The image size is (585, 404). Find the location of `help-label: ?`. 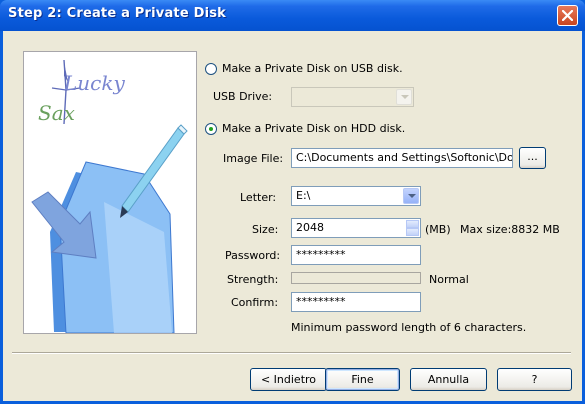

help-label: ? is located at coordinates (534, 379).